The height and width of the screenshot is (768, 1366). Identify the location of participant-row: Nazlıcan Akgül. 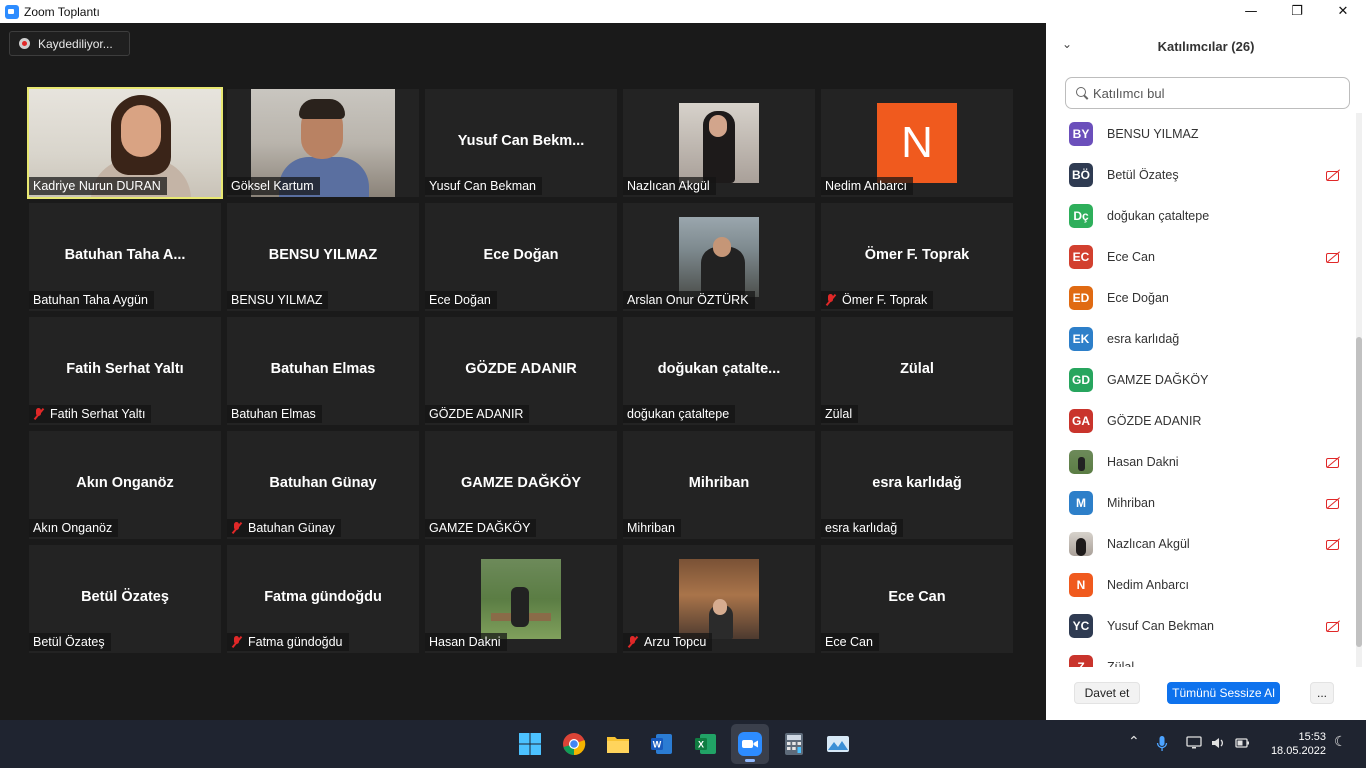
(1200, 543).